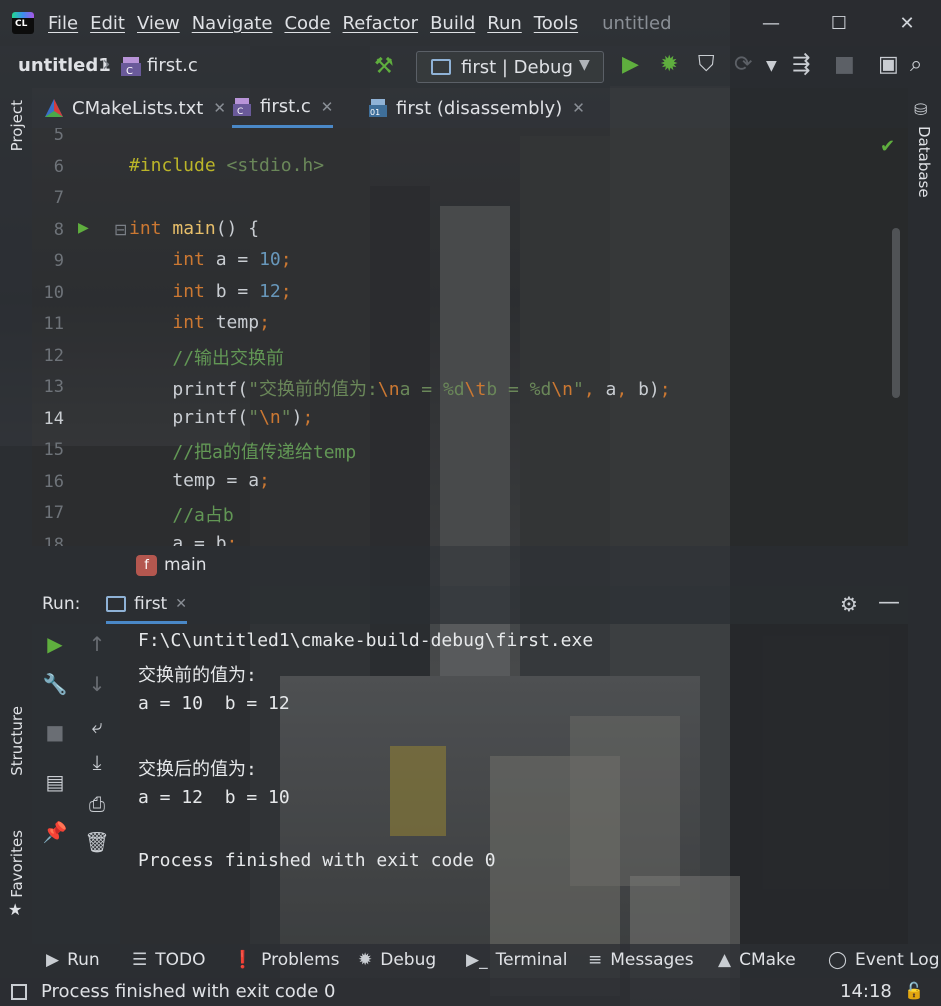  I want to click on run-configuration-selector: first | Debug ▼, so click(510, 67).